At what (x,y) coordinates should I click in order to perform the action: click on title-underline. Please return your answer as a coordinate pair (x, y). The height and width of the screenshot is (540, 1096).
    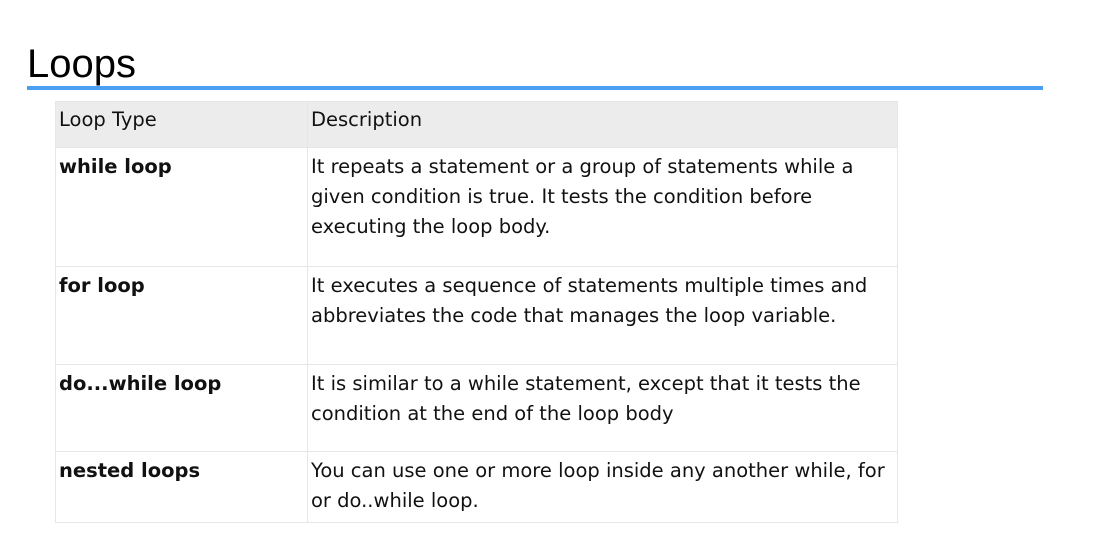
    Looking at the image, I should click on (535, 88).